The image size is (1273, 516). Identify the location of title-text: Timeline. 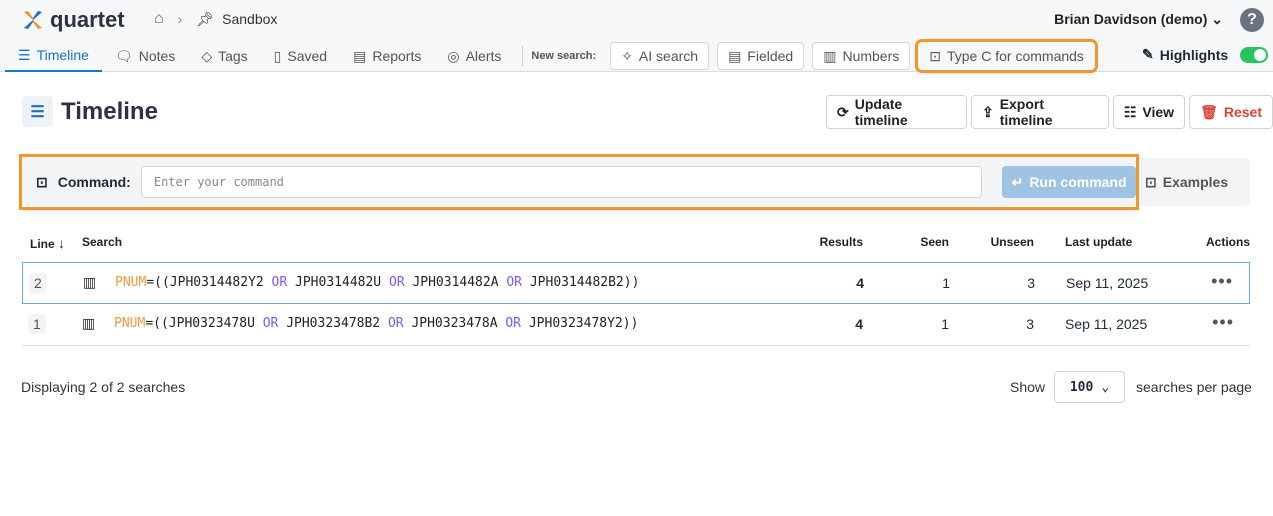
(109, 111).